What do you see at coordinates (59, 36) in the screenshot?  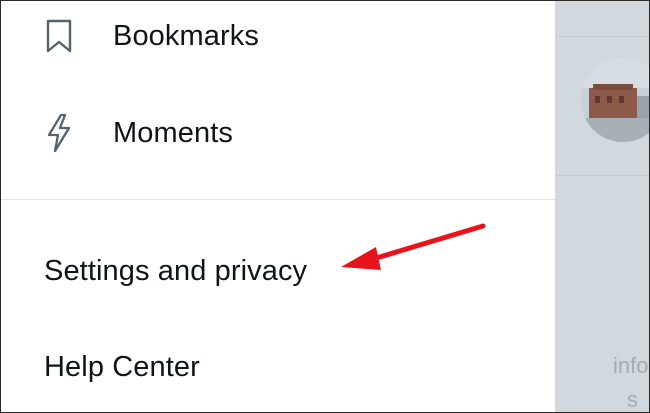 I see `bookmark-icon` at bounding box center [59, 36].